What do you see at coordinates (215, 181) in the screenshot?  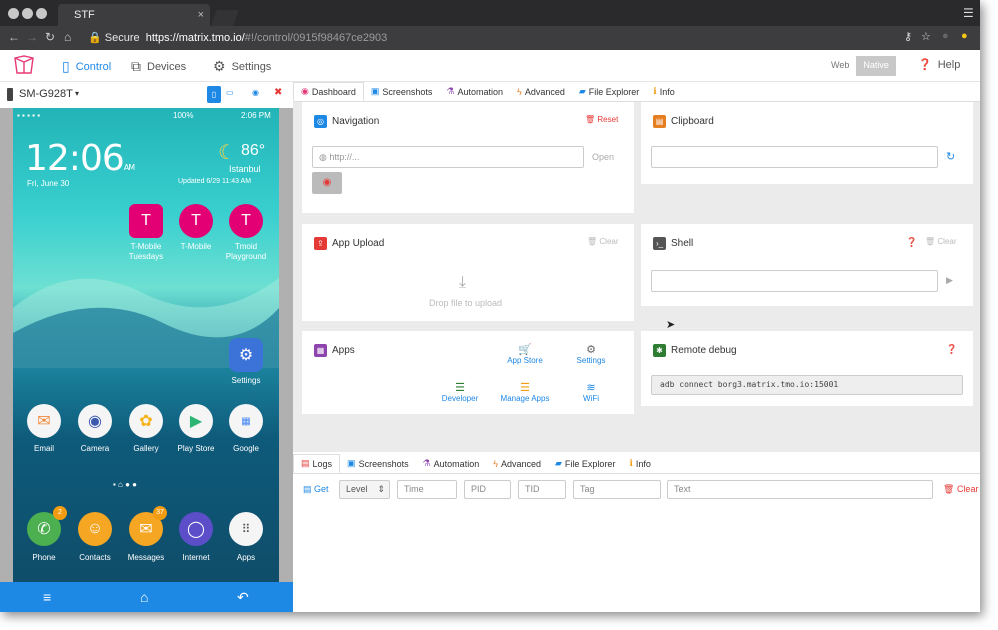 I see `weather-updated: Updated 6/29 11:43 AM` at bounding box center [215, 181].